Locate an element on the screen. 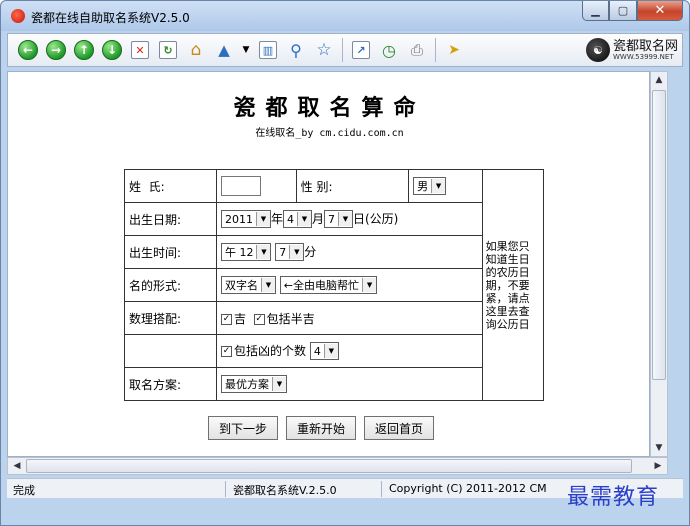  gender-select: 男 ▼ is located at coordinates (430, 186).